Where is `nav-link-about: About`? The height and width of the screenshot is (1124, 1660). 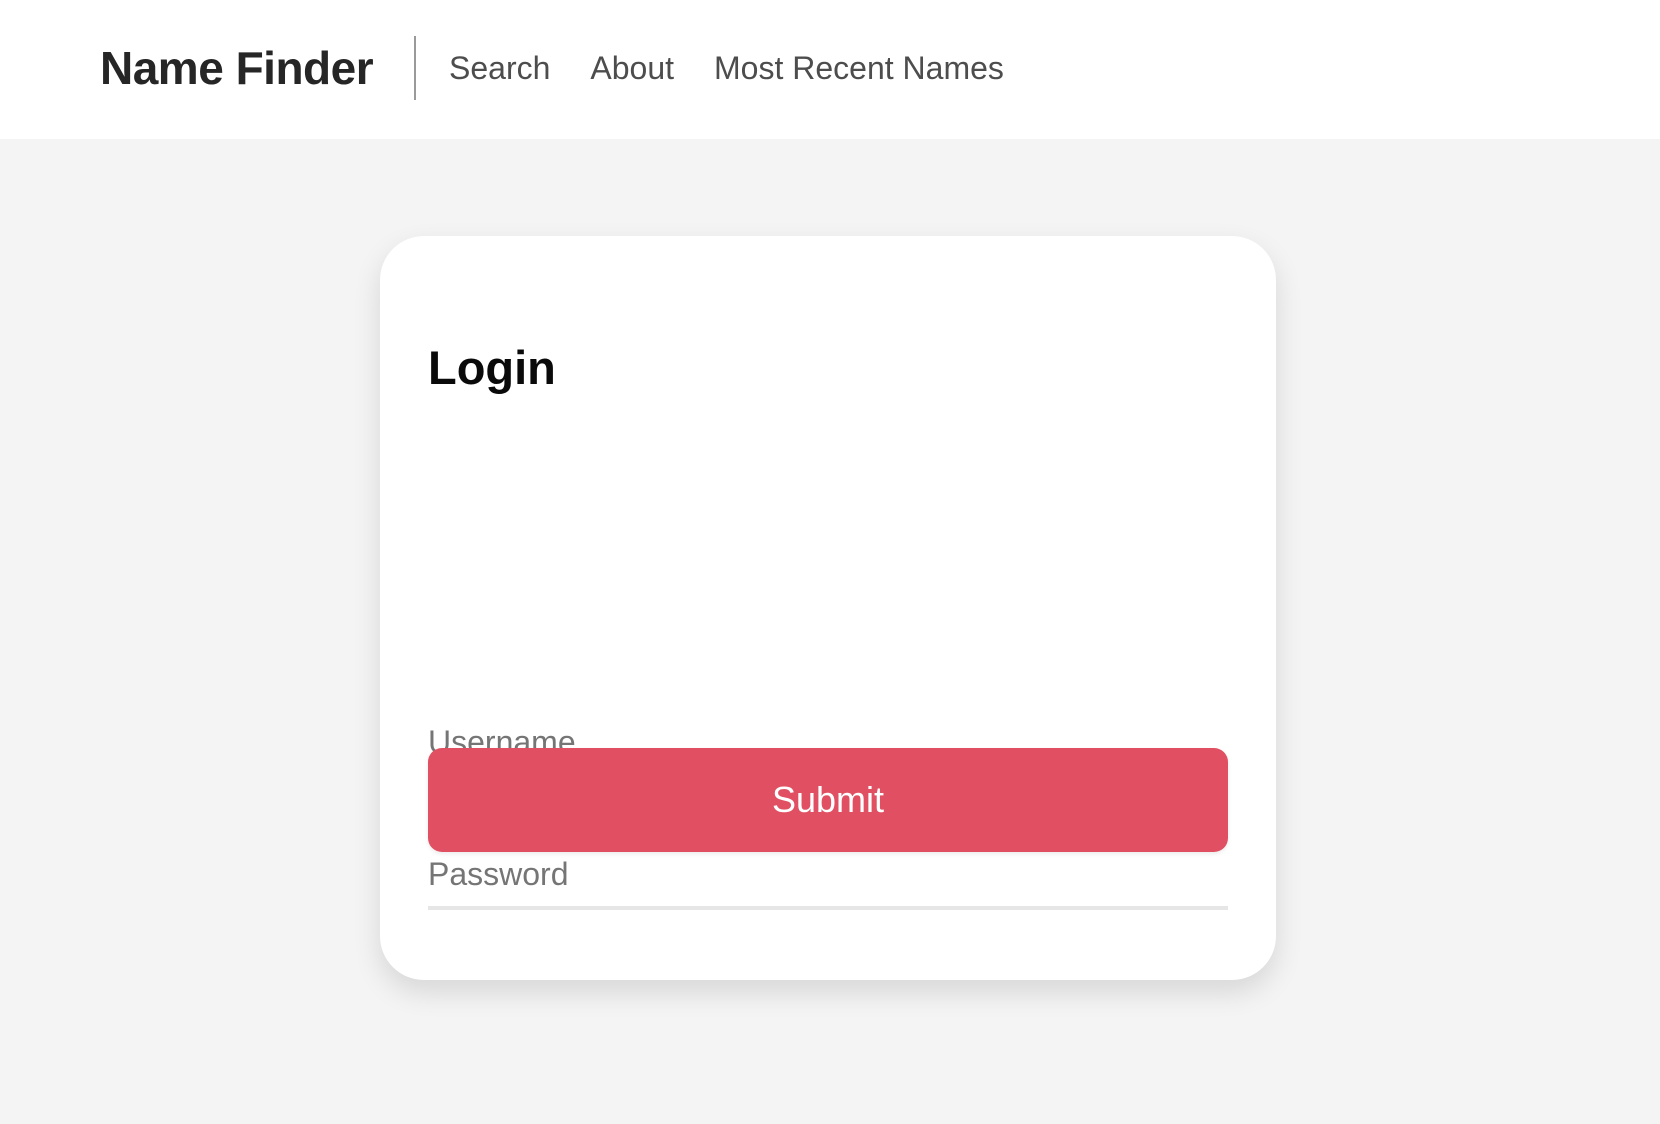
nav-link-about: About is located at coordinates (632, 68).